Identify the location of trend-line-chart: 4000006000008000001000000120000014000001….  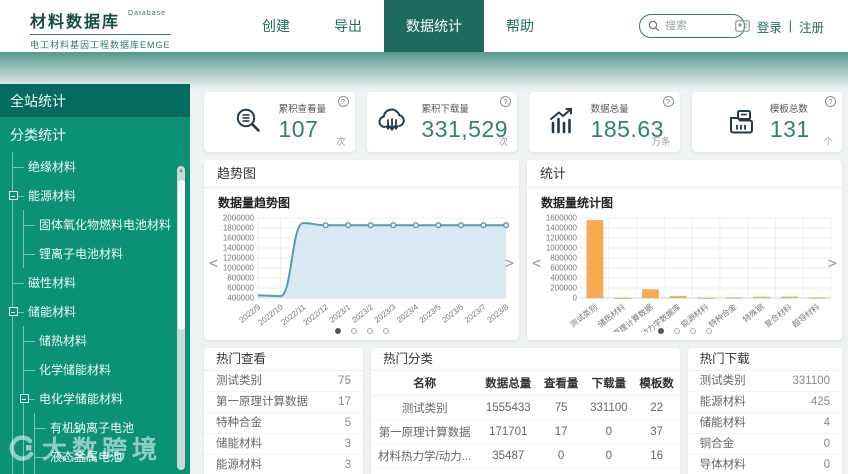
(367, 271).